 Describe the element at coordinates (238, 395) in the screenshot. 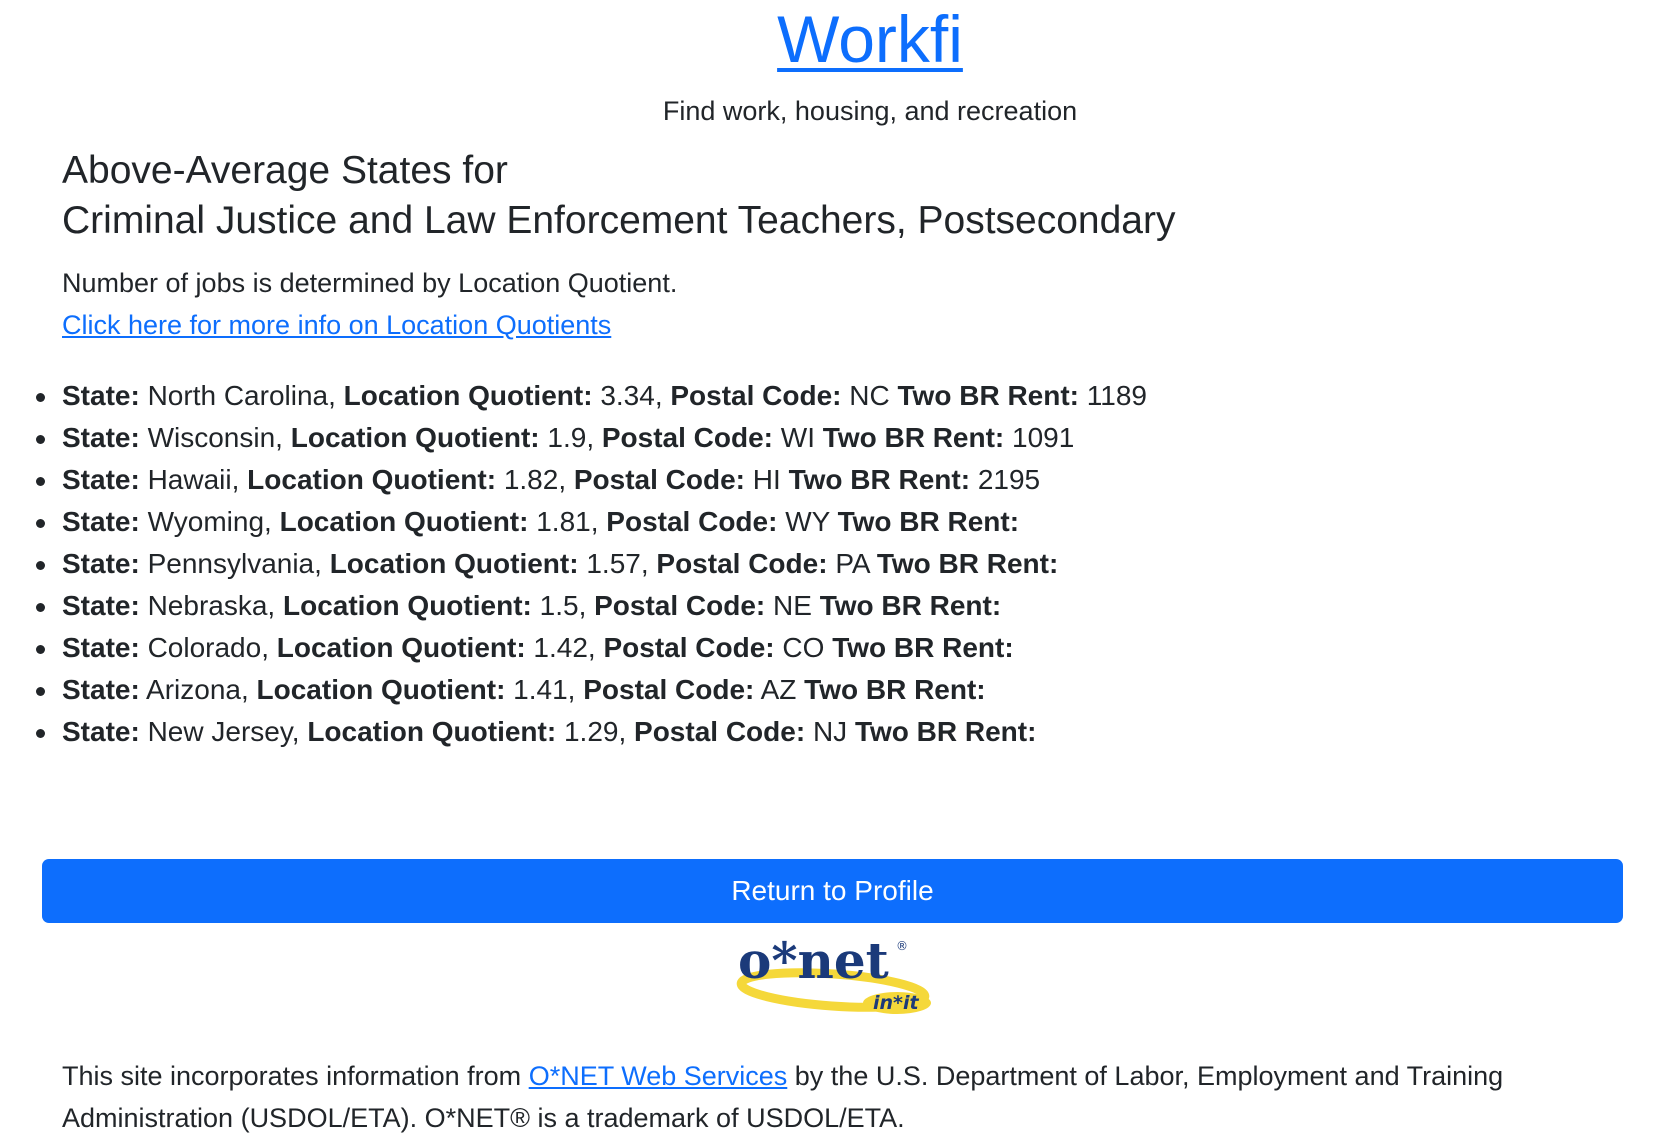

I see `state-name: North Carolina` at that location.